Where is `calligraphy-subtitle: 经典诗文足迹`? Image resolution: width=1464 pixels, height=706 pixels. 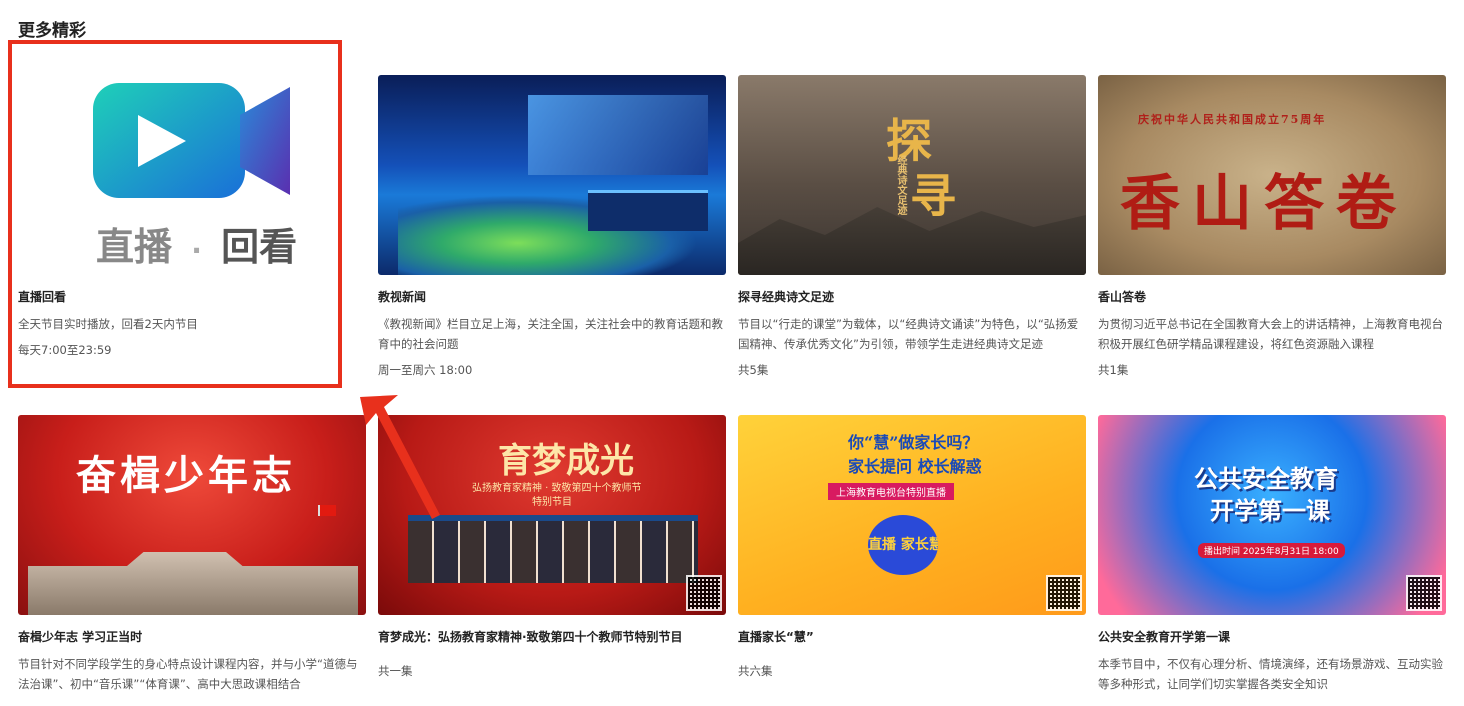 calligraphy-subtitle: 经典诗文足迹 is located at coordinates (900, 185).